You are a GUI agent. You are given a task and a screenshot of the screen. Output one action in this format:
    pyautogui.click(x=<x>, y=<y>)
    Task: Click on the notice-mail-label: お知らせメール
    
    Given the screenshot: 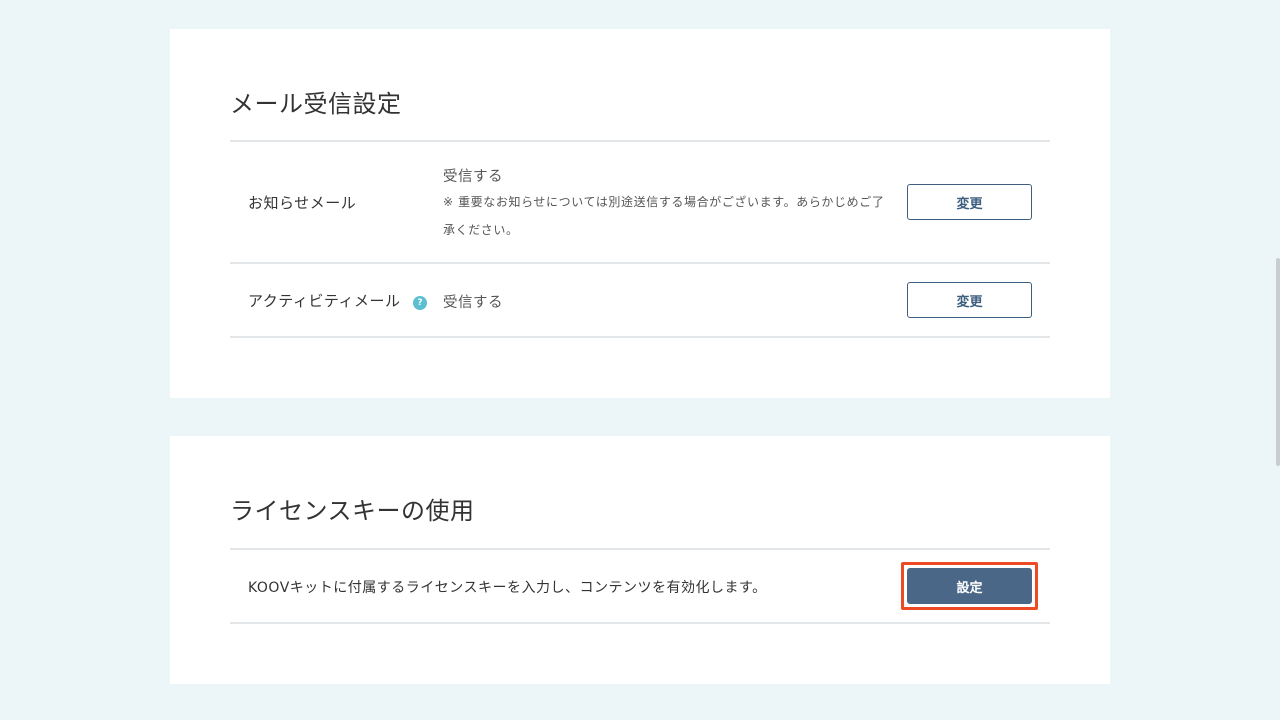 What is the action you would take?
    pyautogui.click(x=302, y=203)
    